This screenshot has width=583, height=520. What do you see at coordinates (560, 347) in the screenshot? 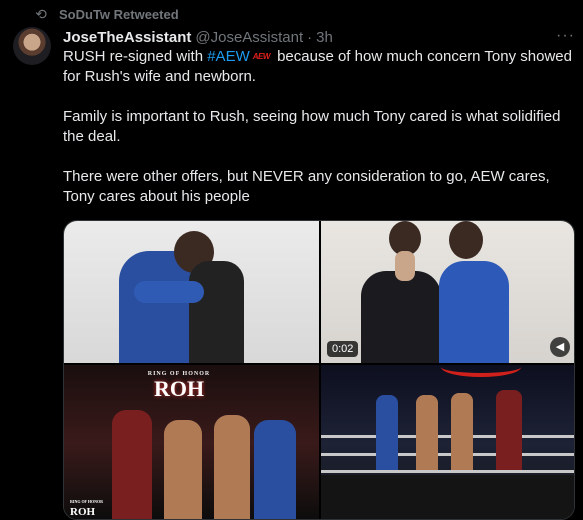
I see `mute-icon: ◀` at bounding box center [560, 347].